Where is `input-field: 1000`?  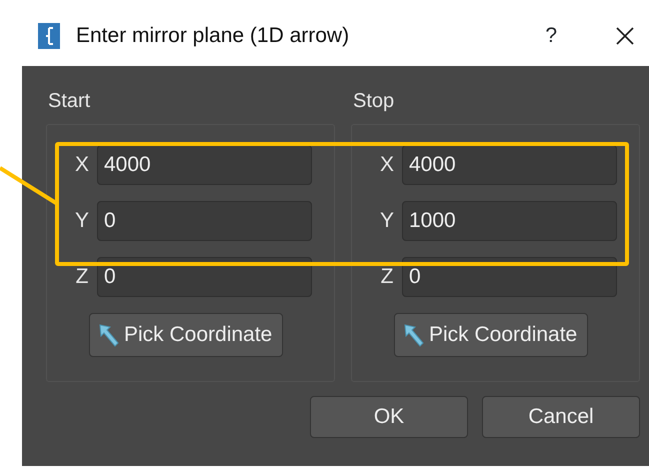
input-field: 1000 is located at coordinates (509, 221).